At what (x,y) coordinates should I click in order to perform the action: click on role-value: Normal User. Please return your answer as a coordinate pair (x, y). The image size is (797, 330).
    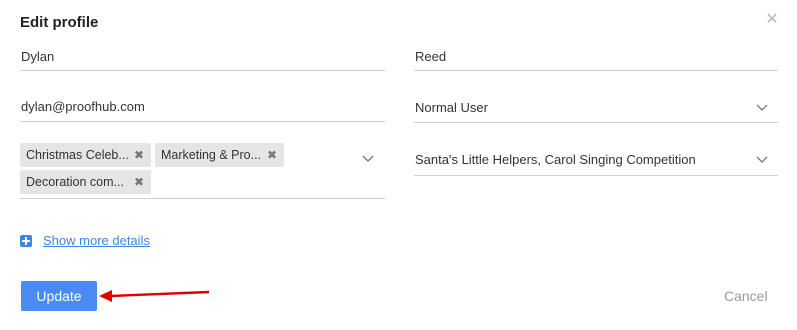
    Looking at the image, I should click on (451, 107).